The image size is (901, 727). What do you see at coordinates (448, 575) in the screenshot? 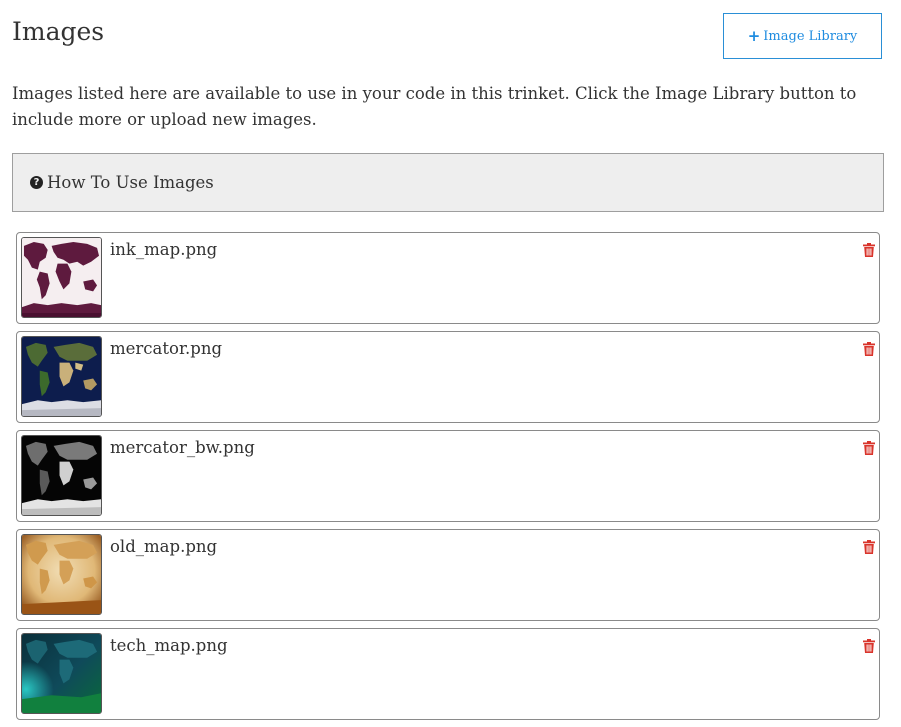
I see `image-list-item: old_map.png` at bounding box center [448, 575].